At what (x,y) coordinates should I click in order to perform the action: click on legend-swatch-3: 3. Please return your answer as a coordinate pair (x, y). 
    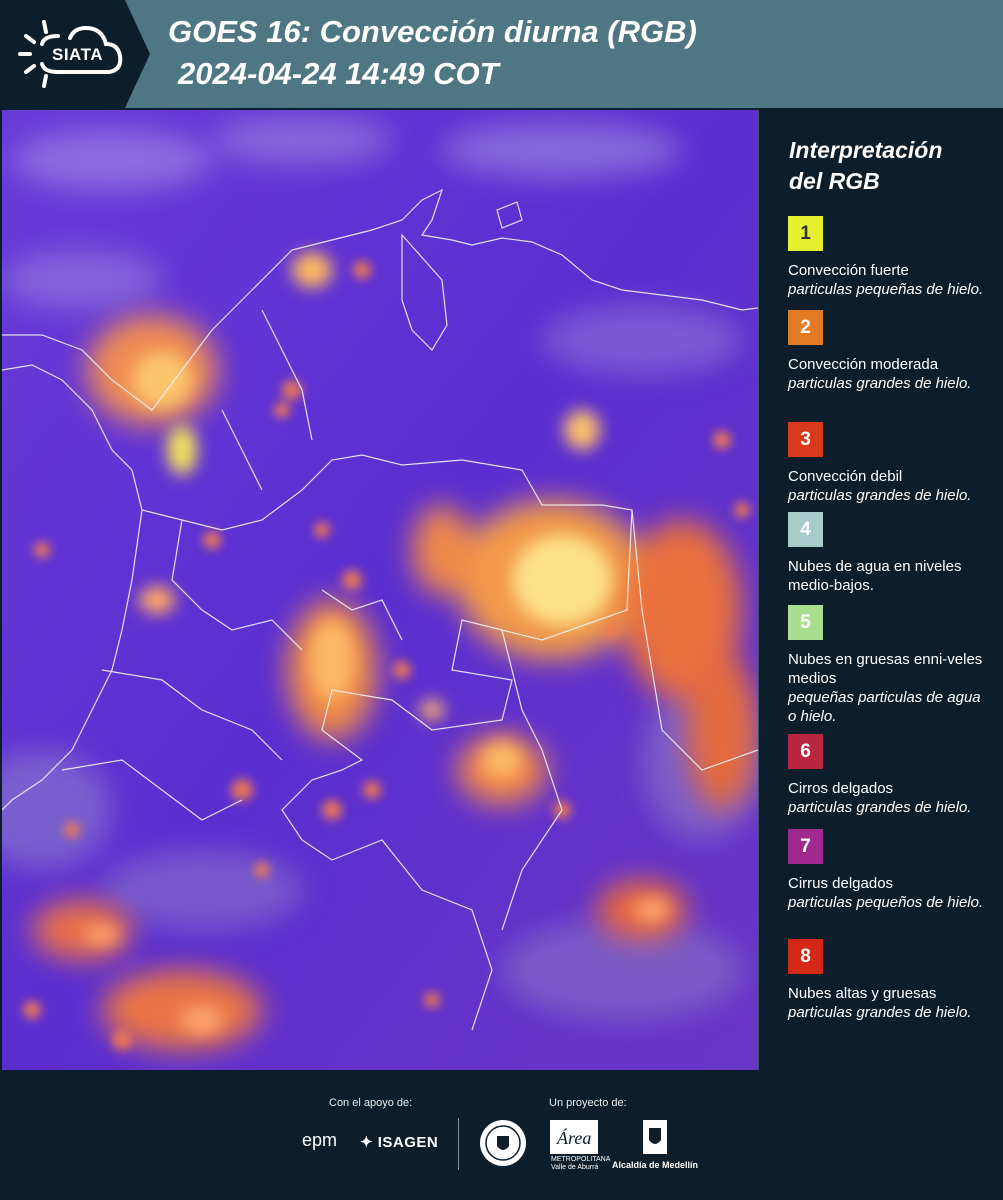
    Looking at the image, I should click on (805, 439).